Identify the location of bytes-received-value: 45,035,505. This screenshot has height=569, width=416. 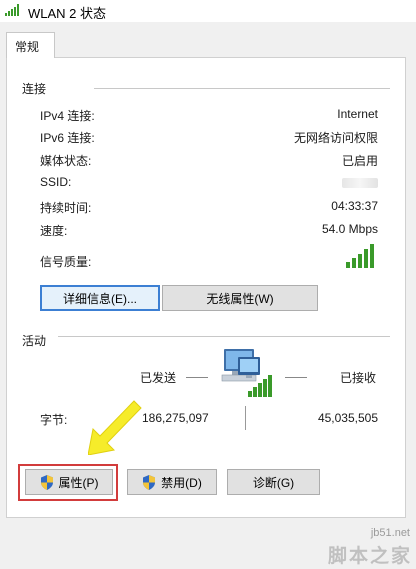
(347, 418).